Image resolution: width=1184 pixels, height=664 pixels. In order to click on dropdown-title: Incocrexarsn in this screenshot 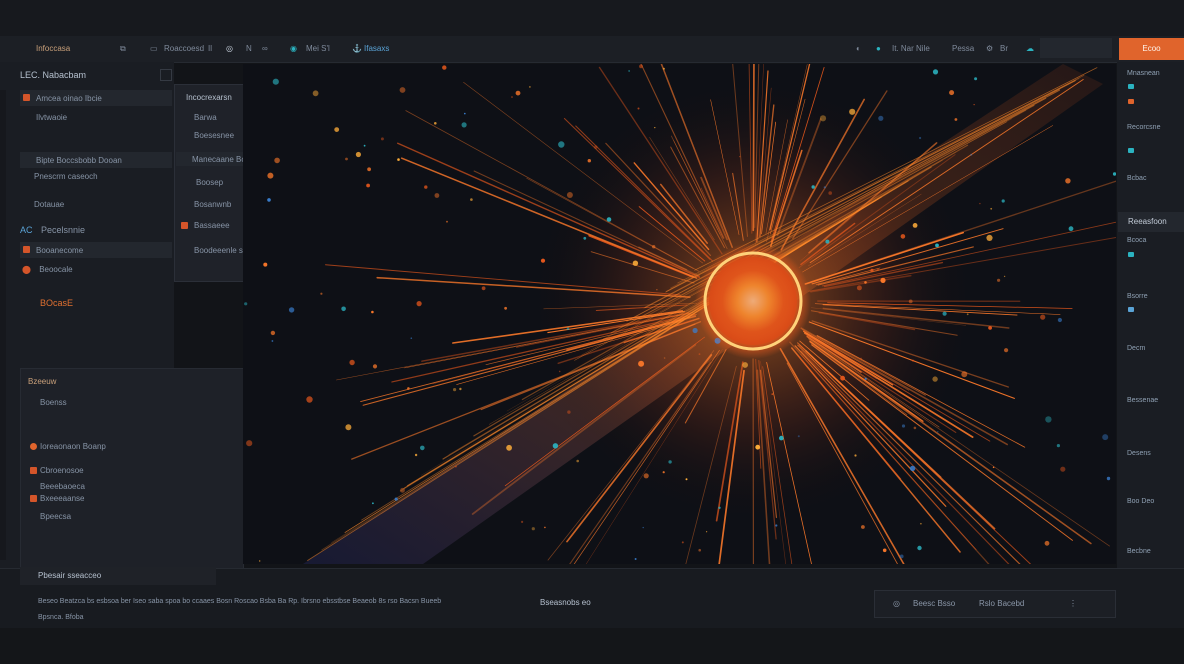, I will do `click(209, 97)`.